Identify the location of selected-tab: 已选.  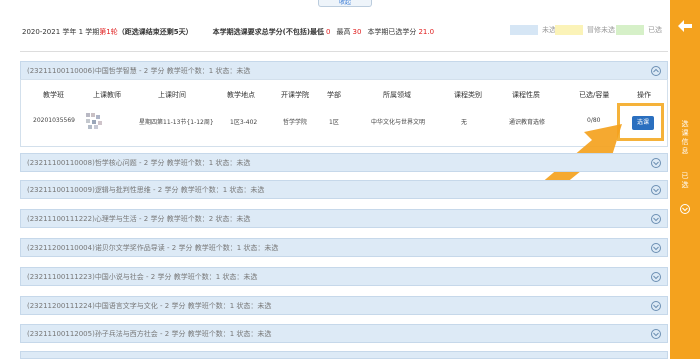
(685, 181).